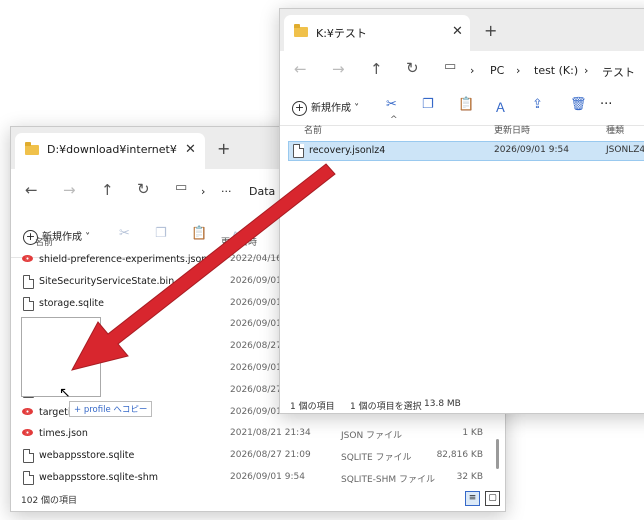 The height and width of the screenshot is (520, 644). What do you see at coordinates (388, 480) in the screenshot?
I see `file-type: SQLITE-SHM ファイル` at bounding box center [388, 480].